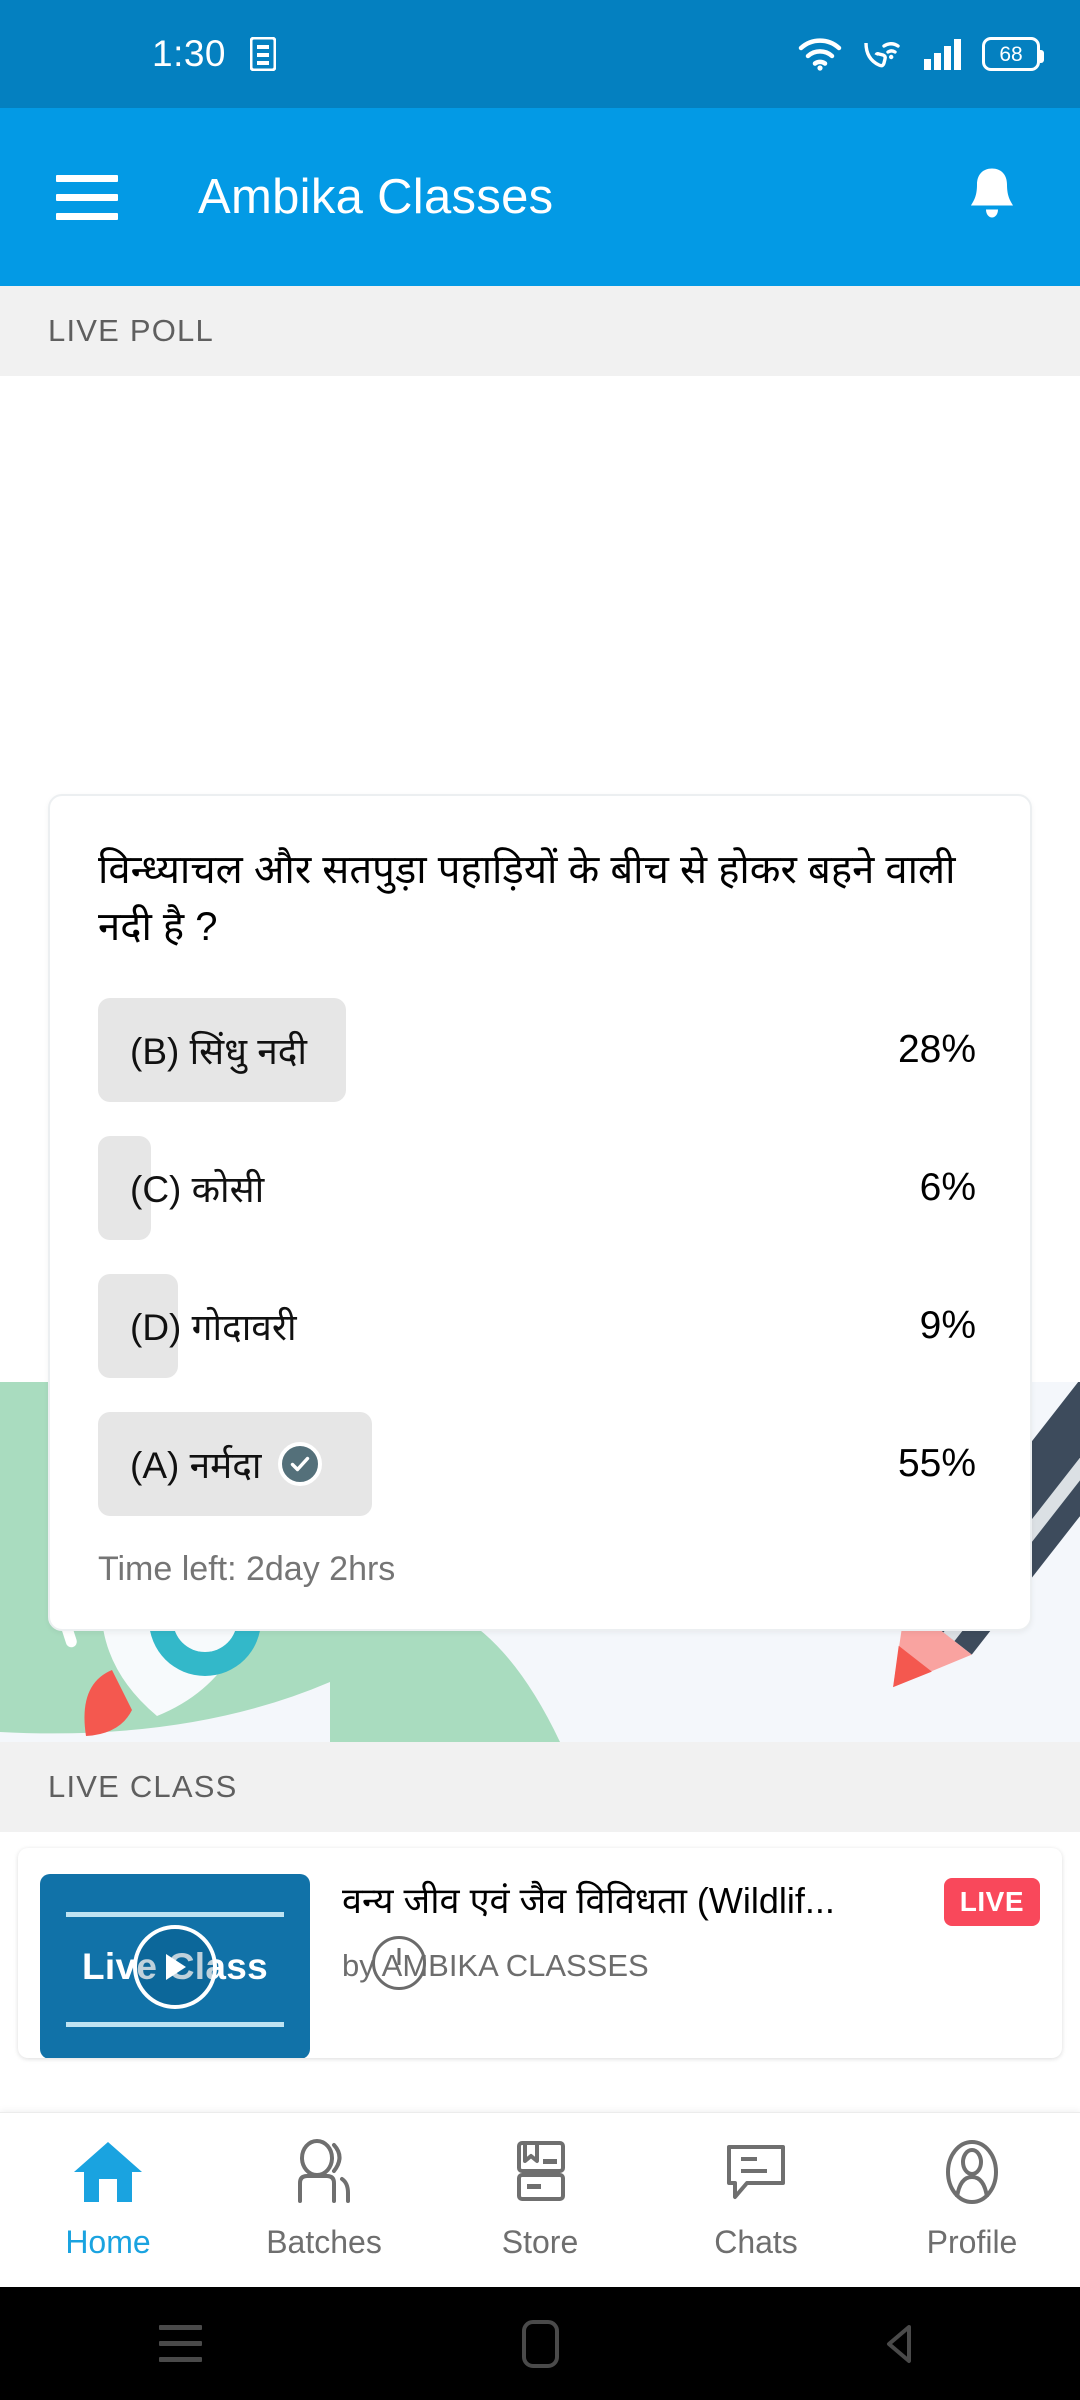 The image size is (1080, 2400). I want to click on app-bar: Ambika Classes, so click(540, 197).